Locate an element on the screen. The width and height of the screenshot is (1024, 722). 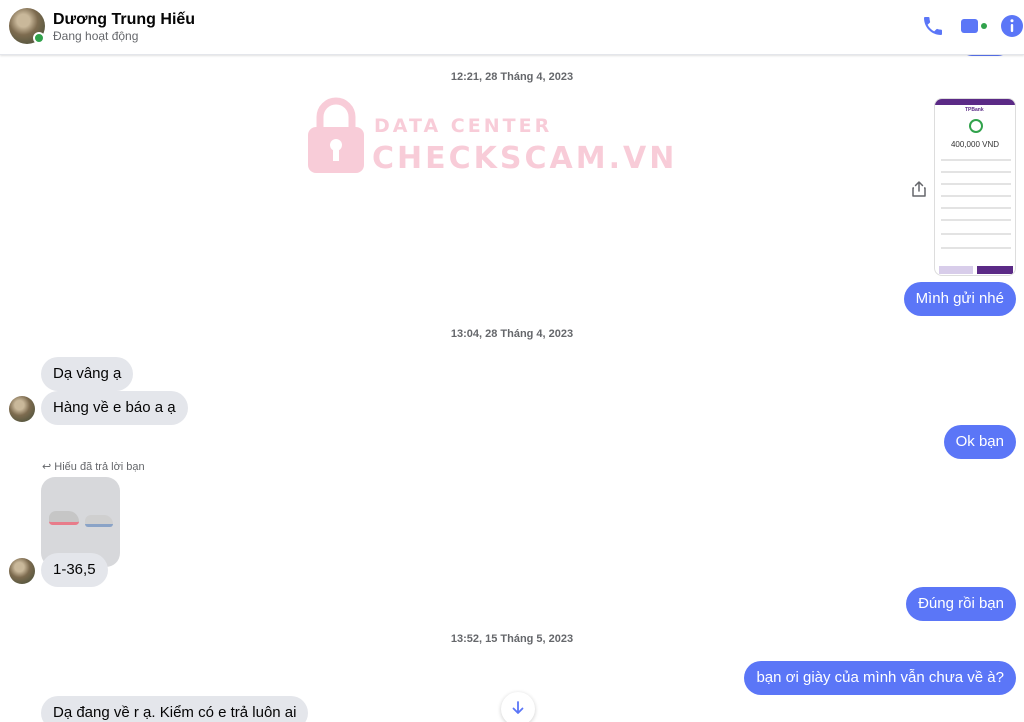
arrow-down-icon is located at coordinates (518, 707).